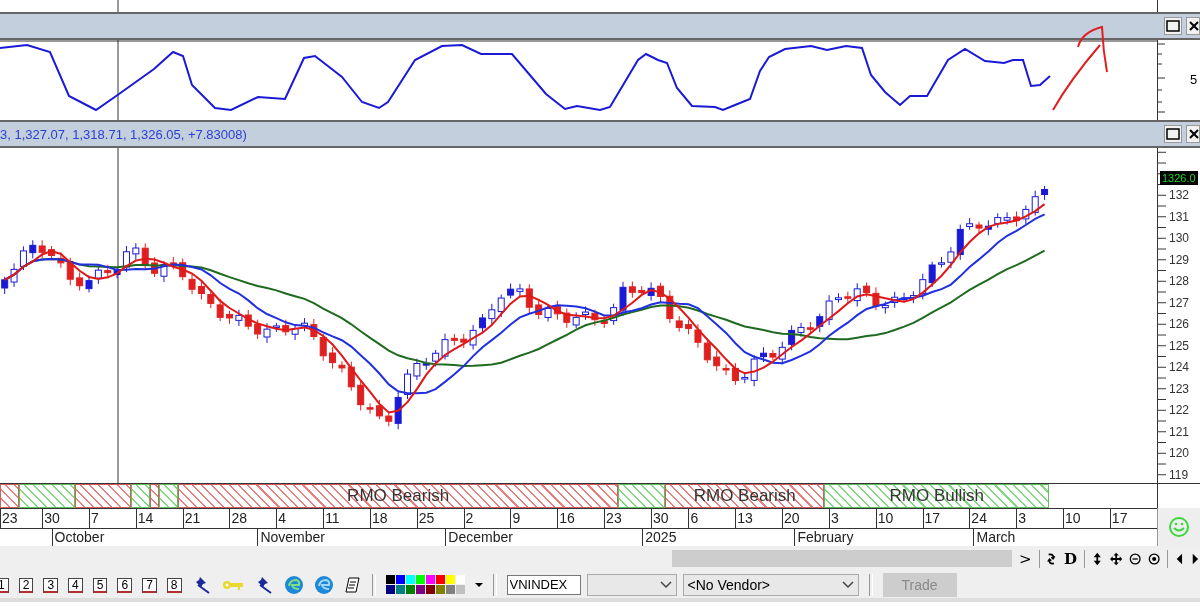  Describe the element at coordinates (1179, 217) in the screenshot. I see `axis-label: 131` at that location.